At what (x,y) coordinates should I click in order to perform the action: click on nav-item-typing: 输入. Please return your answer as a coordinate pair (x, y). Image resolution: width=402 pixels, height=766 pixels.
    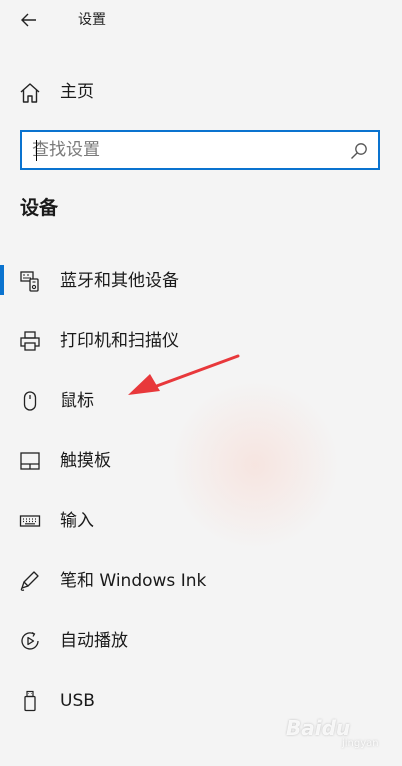
    Looking at the image, I should click on (201, 521).